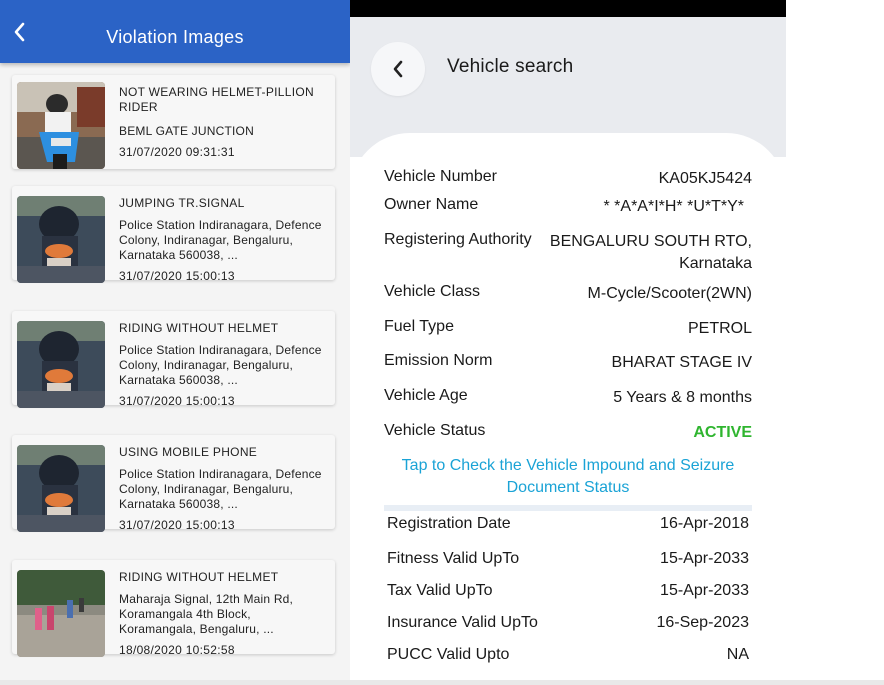  Describe the element at coordinates (722, 432) in the screenshot. I see `status-badge: ACTIVE` at that location.